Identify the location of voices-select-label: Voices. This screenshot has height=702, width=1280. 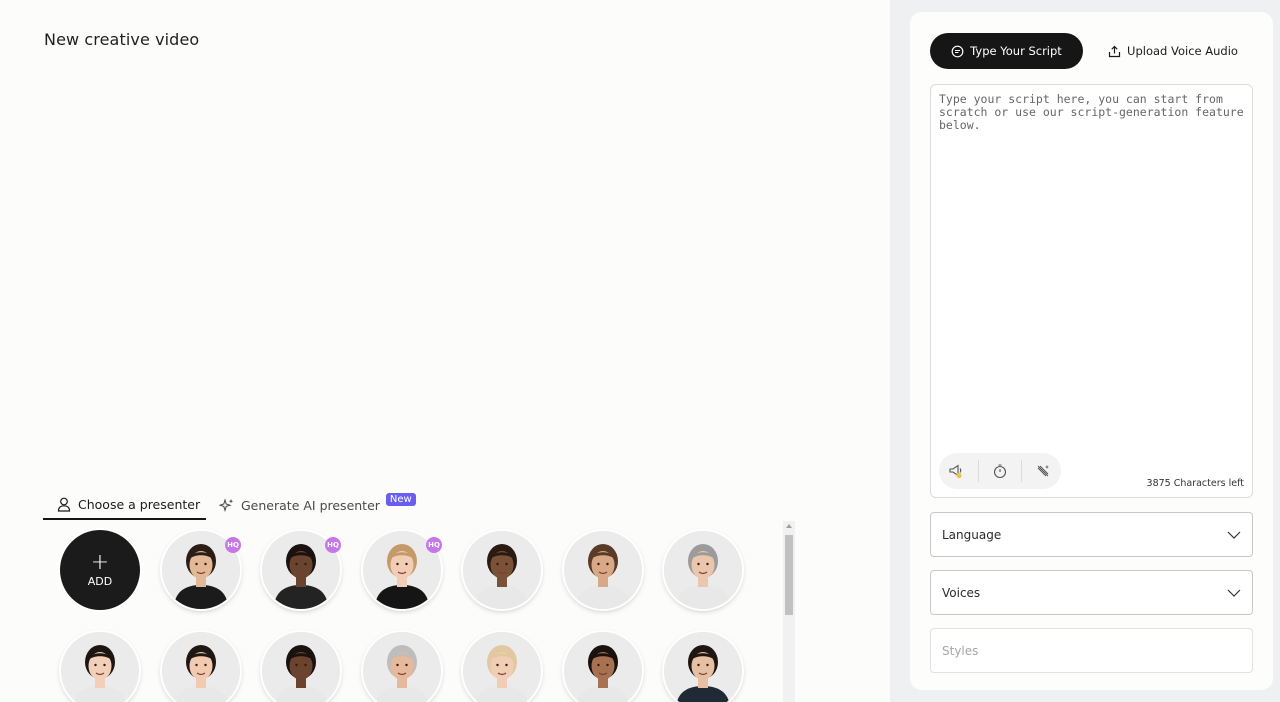
(961, 592).